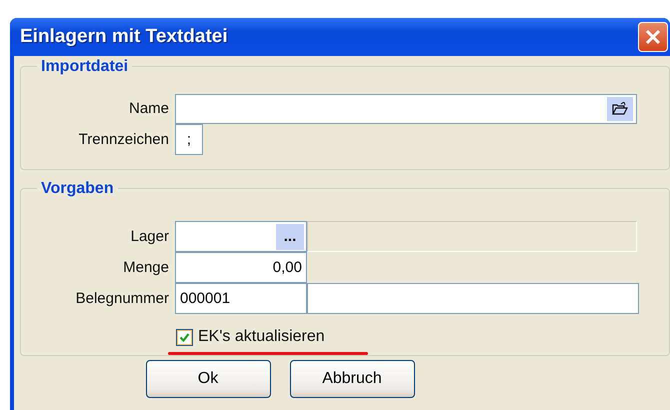 This screenshot has height=410, width=670. What do you see at coordinates (122, 298) in the screenshot?
I see `field-label: Belegnummer` at bounding box center [122, 298].